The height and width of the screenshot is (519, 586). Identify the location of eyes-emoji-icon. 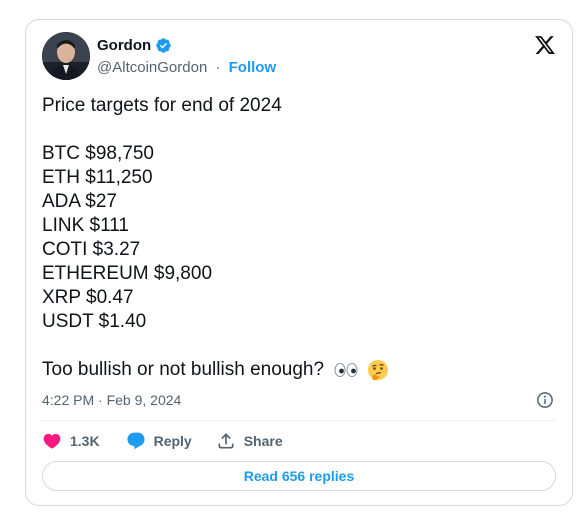
(346, 369).